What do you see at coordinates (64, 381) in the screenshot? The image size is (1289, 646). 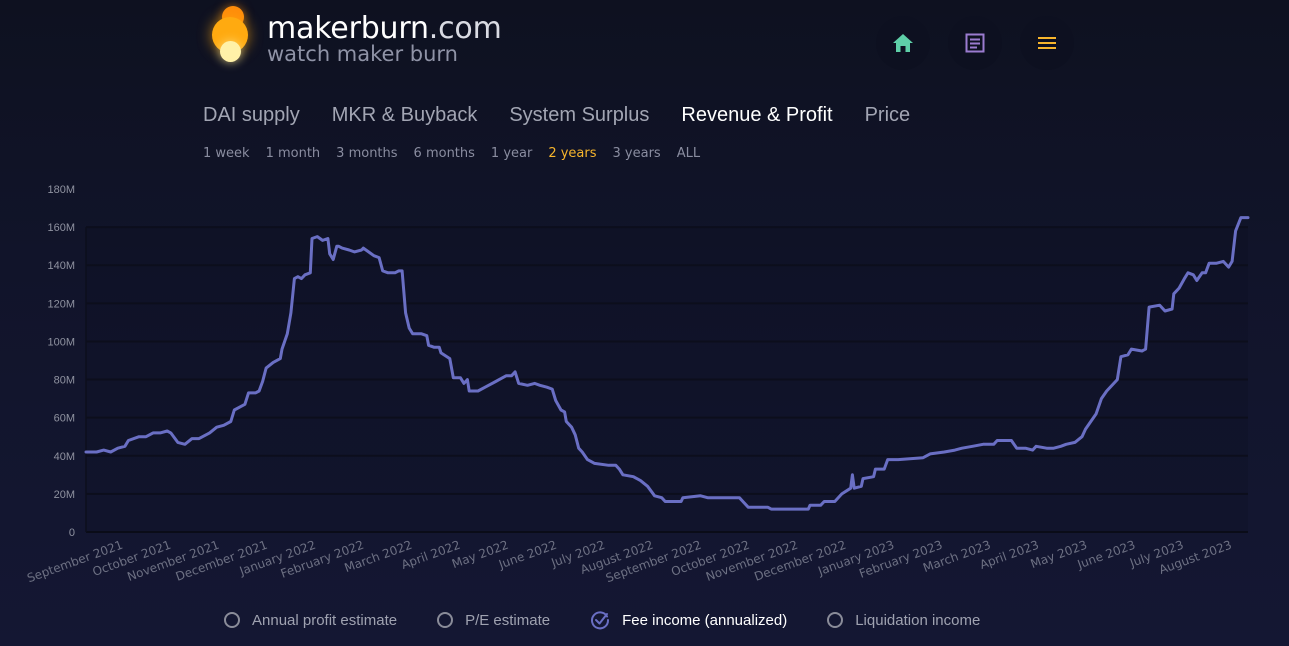 I see `y-tick-label: 80M` at bounding box center [64, 381].